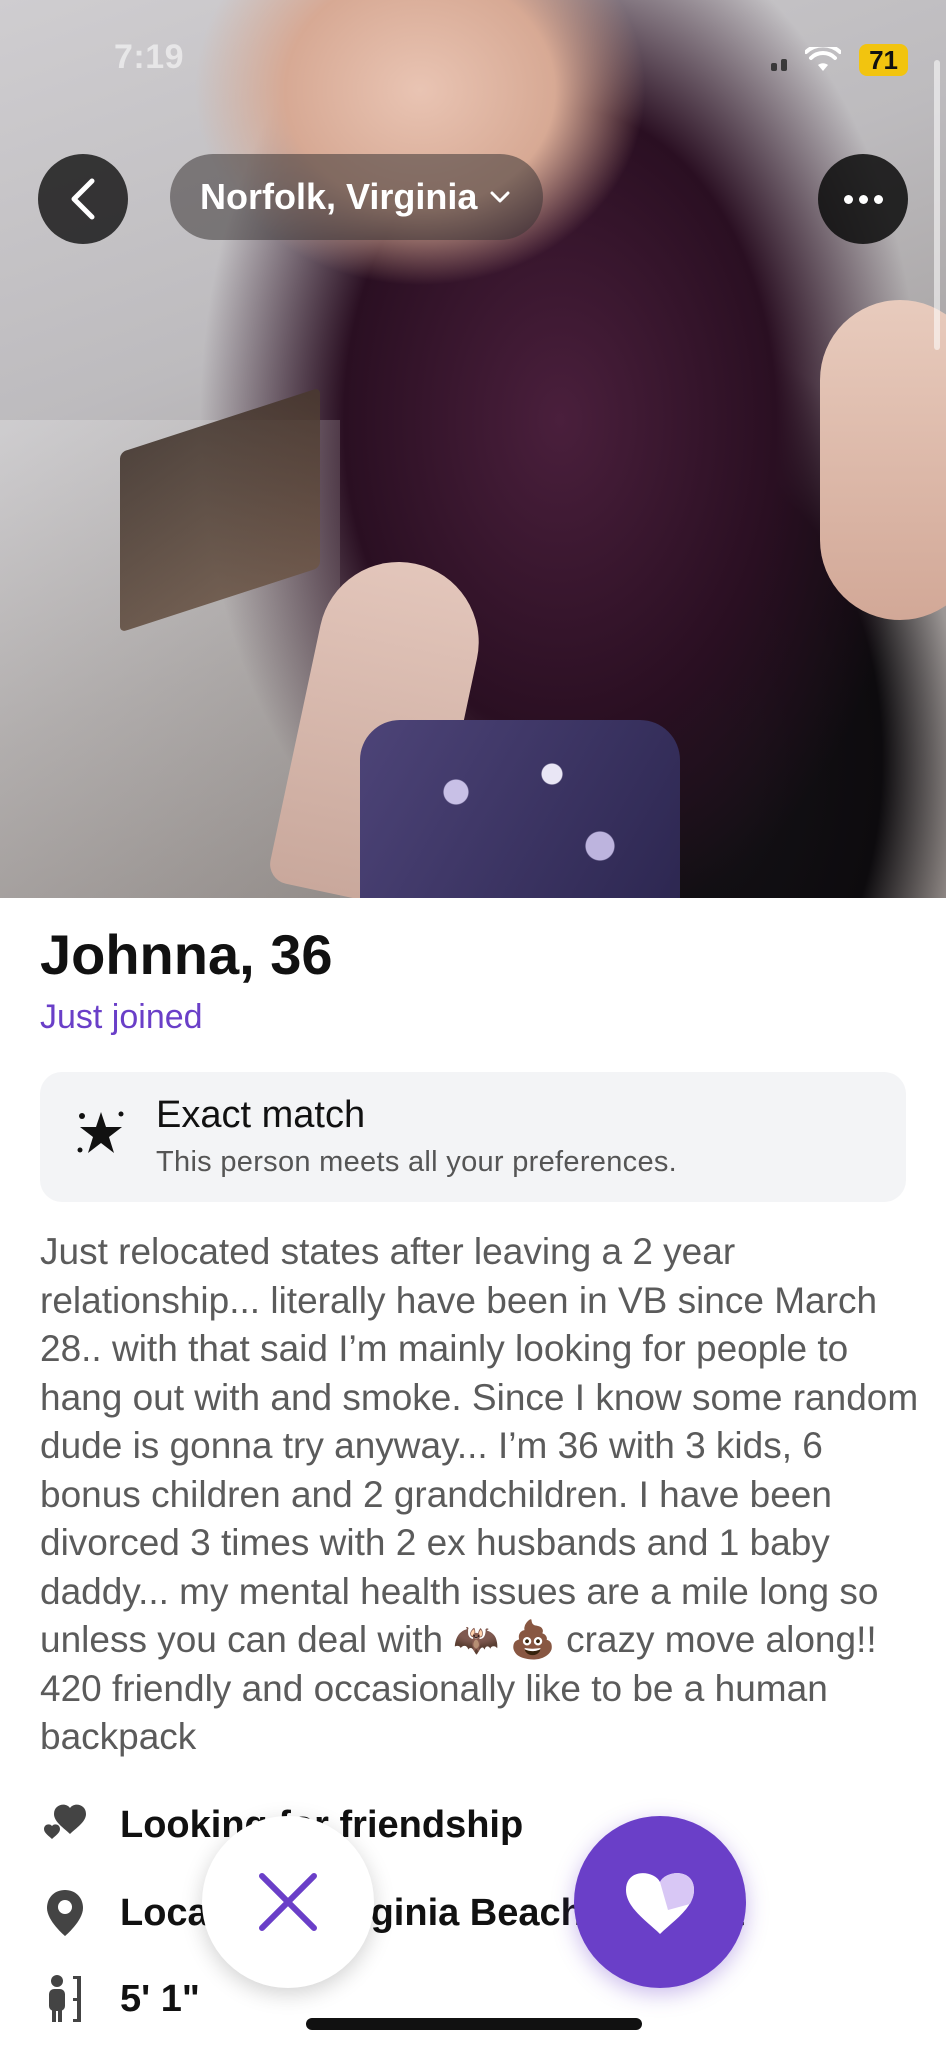  What do you see at coordinates (937, 205) in the screenshot?
I see `scroll-indicator` at bounding box center [937, 205].